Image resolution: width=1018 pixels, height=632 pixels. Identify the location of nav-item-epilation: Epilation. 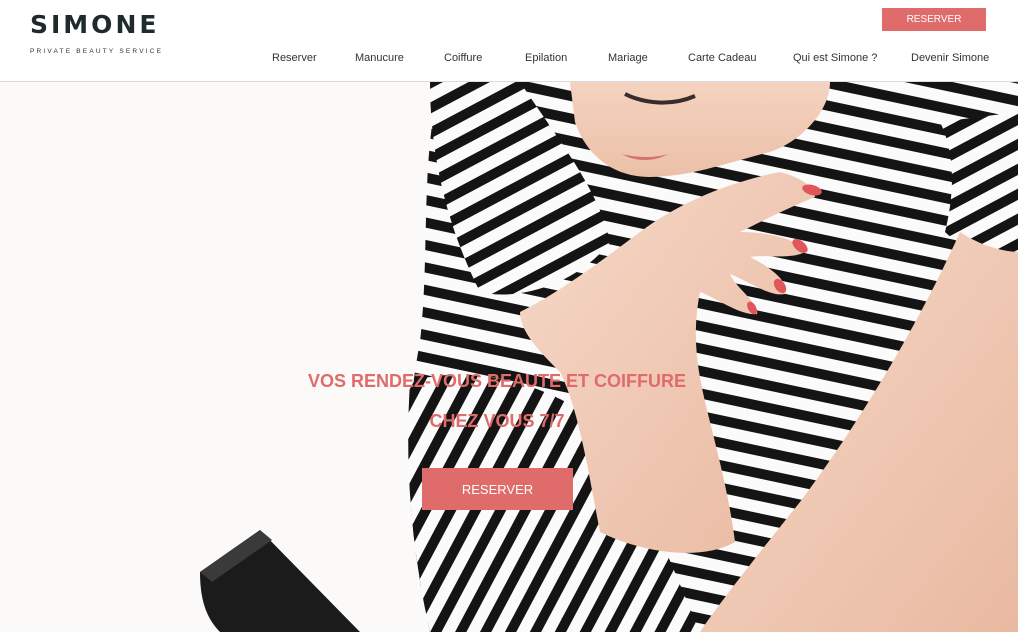
(546, 58).